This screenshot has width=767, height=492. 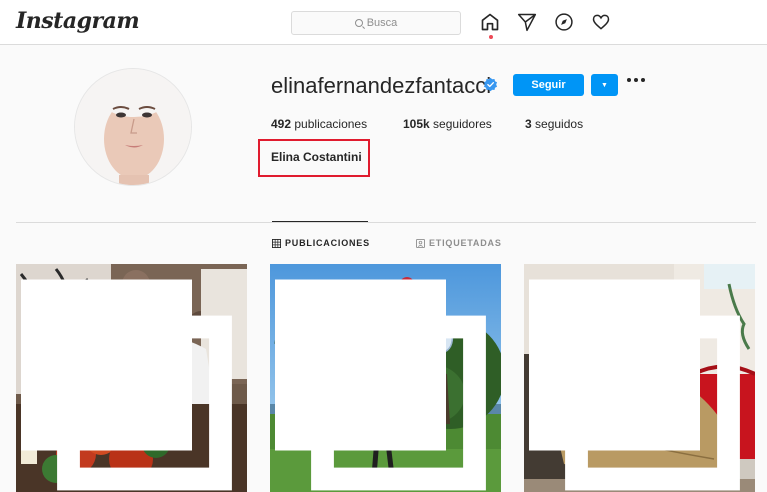 What do you see at coordinates (276, 243) in the screenshot?
I see `grid-icon` at bounding box center [276, 243].